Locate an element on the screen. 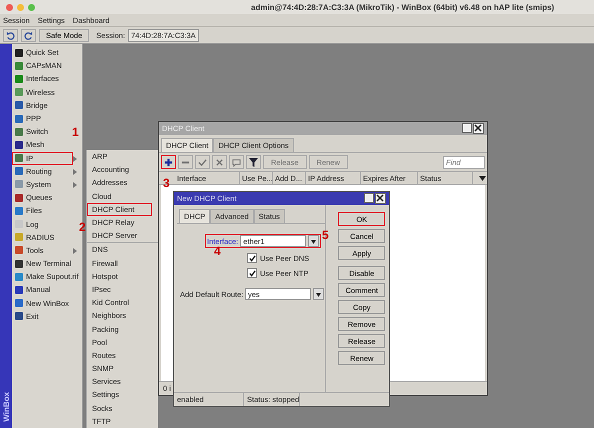 The width and height of the screenshot is (594, 428). x-icon is located at coordinates (219, 162).